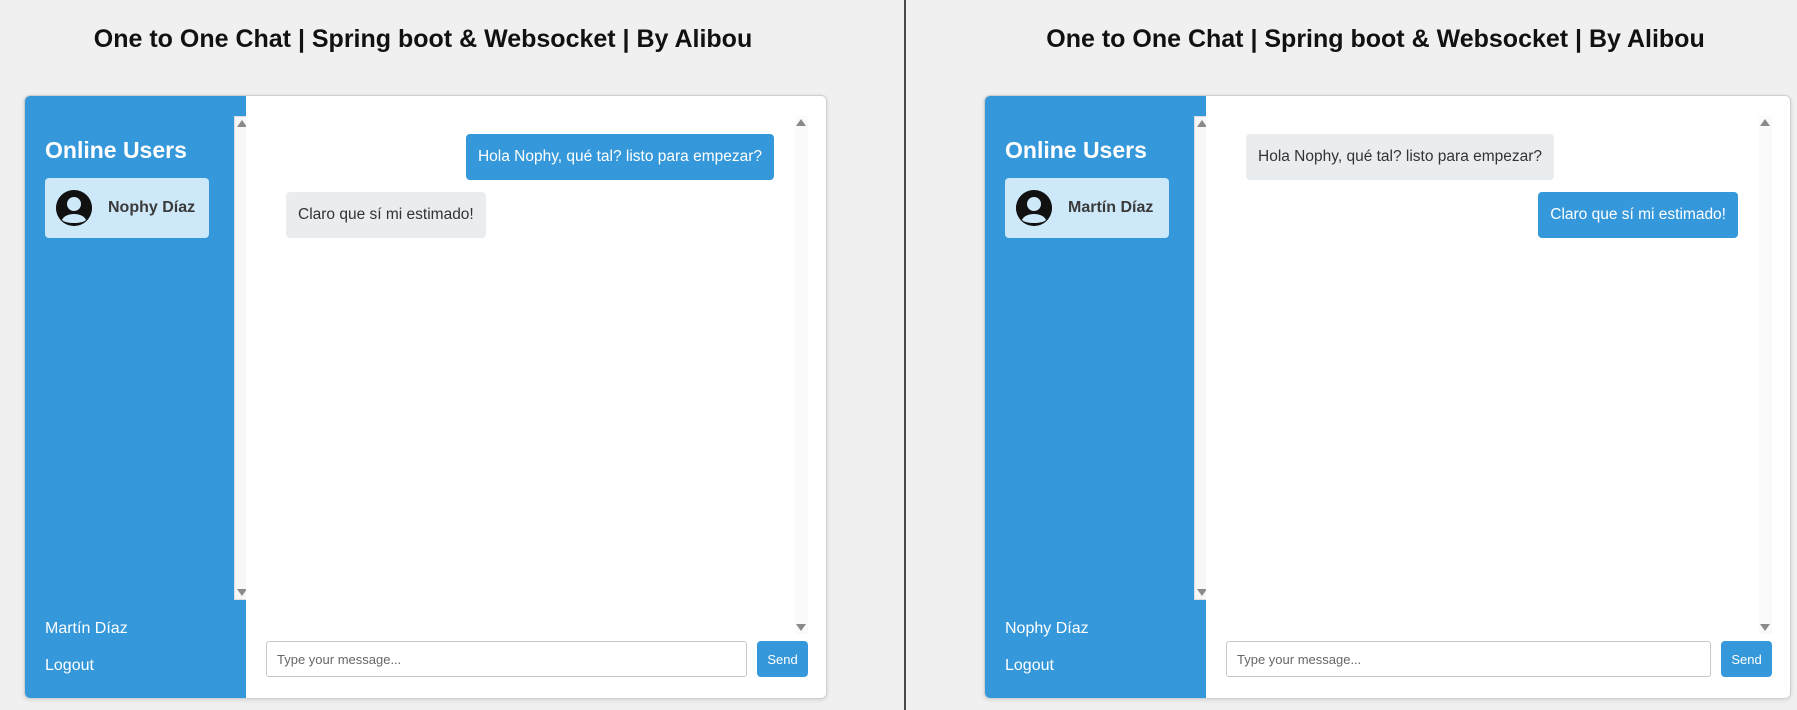  Describe the element at coordinates (1111, 207) in the screenshot. I see `user-item-name: Martín Díaz` at that location.